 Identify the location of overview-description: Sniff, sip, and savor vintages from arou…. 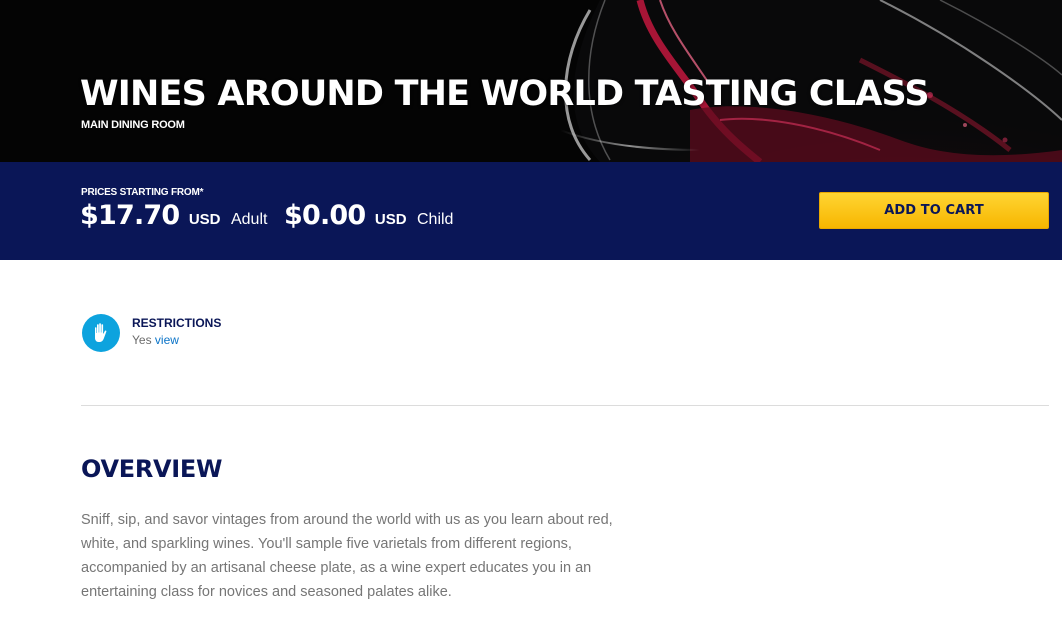
(347, 556).